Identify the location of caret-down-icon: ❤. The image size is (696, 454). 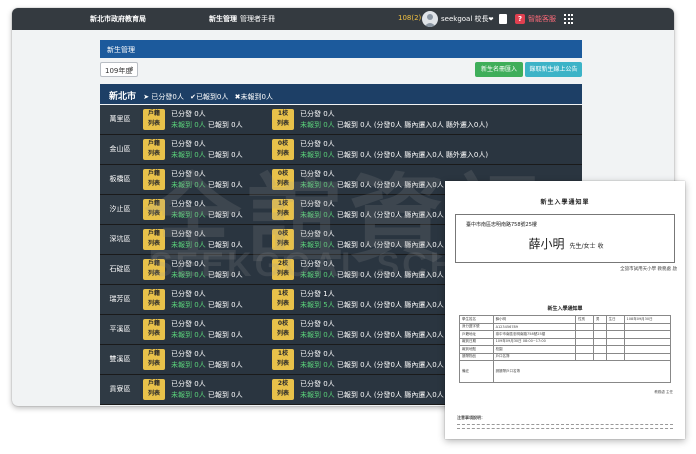
(491, 19).